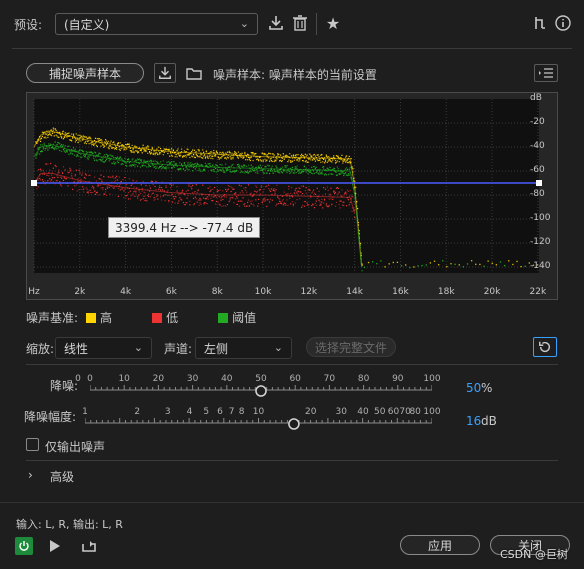 Image resolution: width=584 pixels, height=569 pixels. What do you see at coordinates (545, 347) in the screenshot?
I see `reset-view-icon` at bounding box center [545, 347].